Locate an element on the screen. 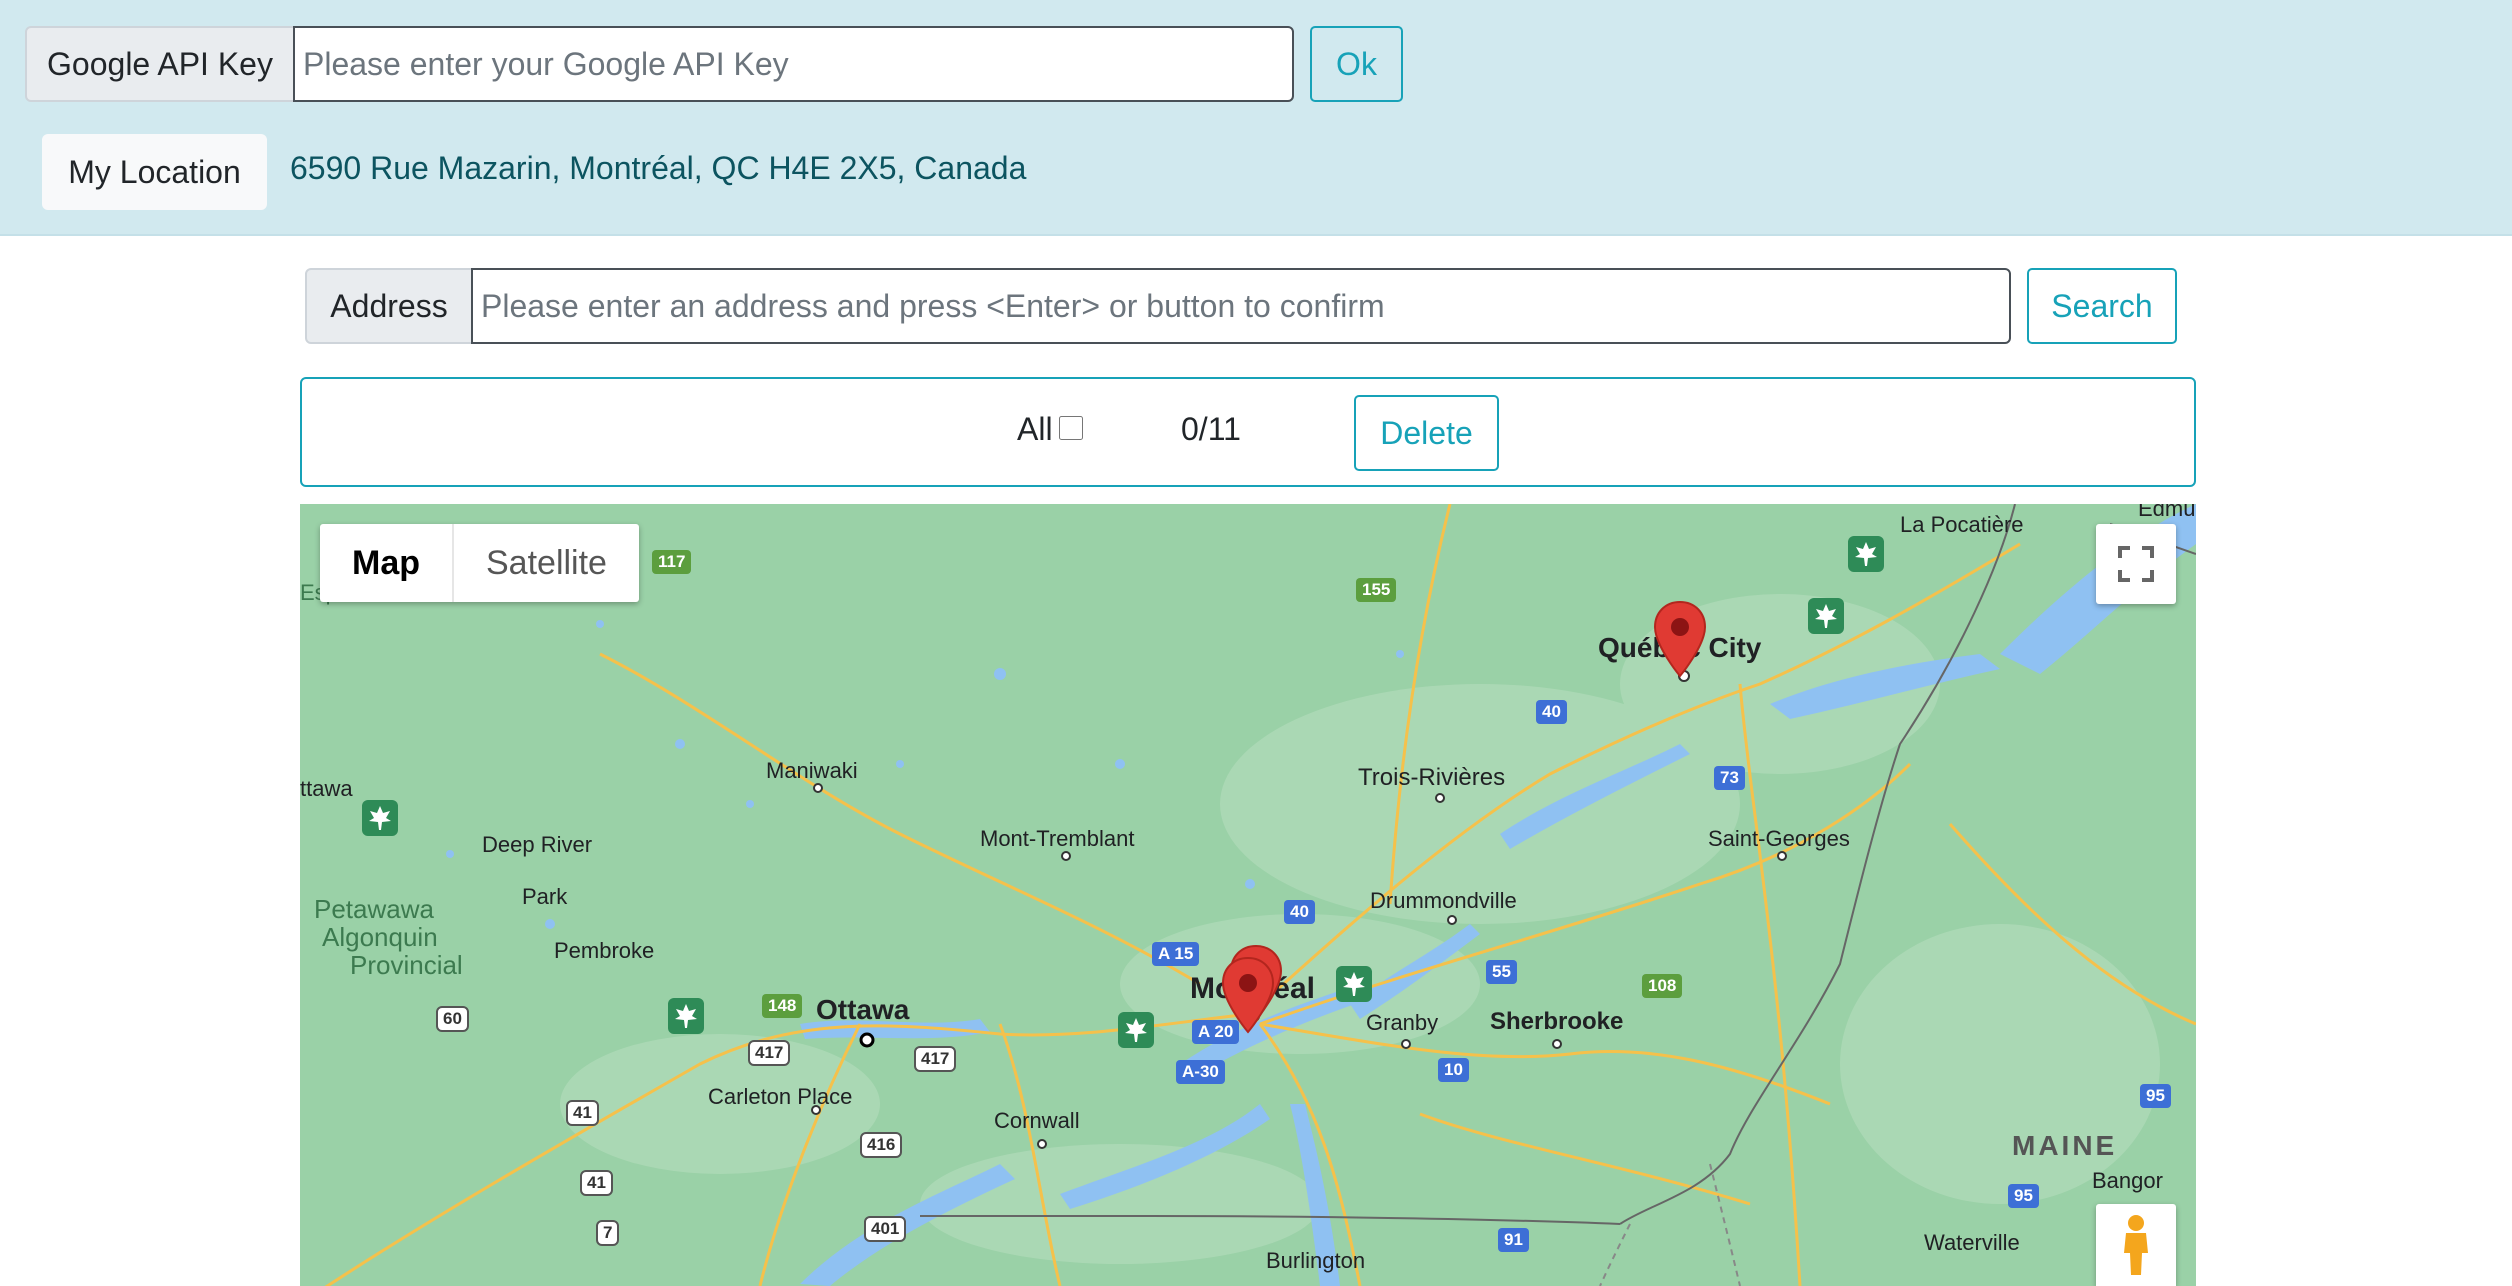  selection-toolbar: All 0/11 Delete is located at coordinates (1248, 432).